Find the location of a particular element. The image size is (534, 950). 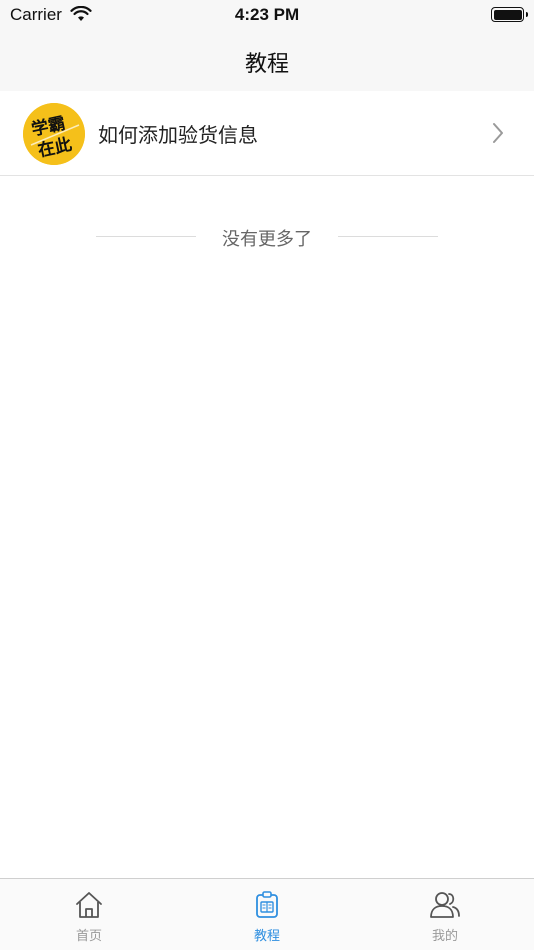

tab-profile: 我的 is located at coordinates (445, 914).